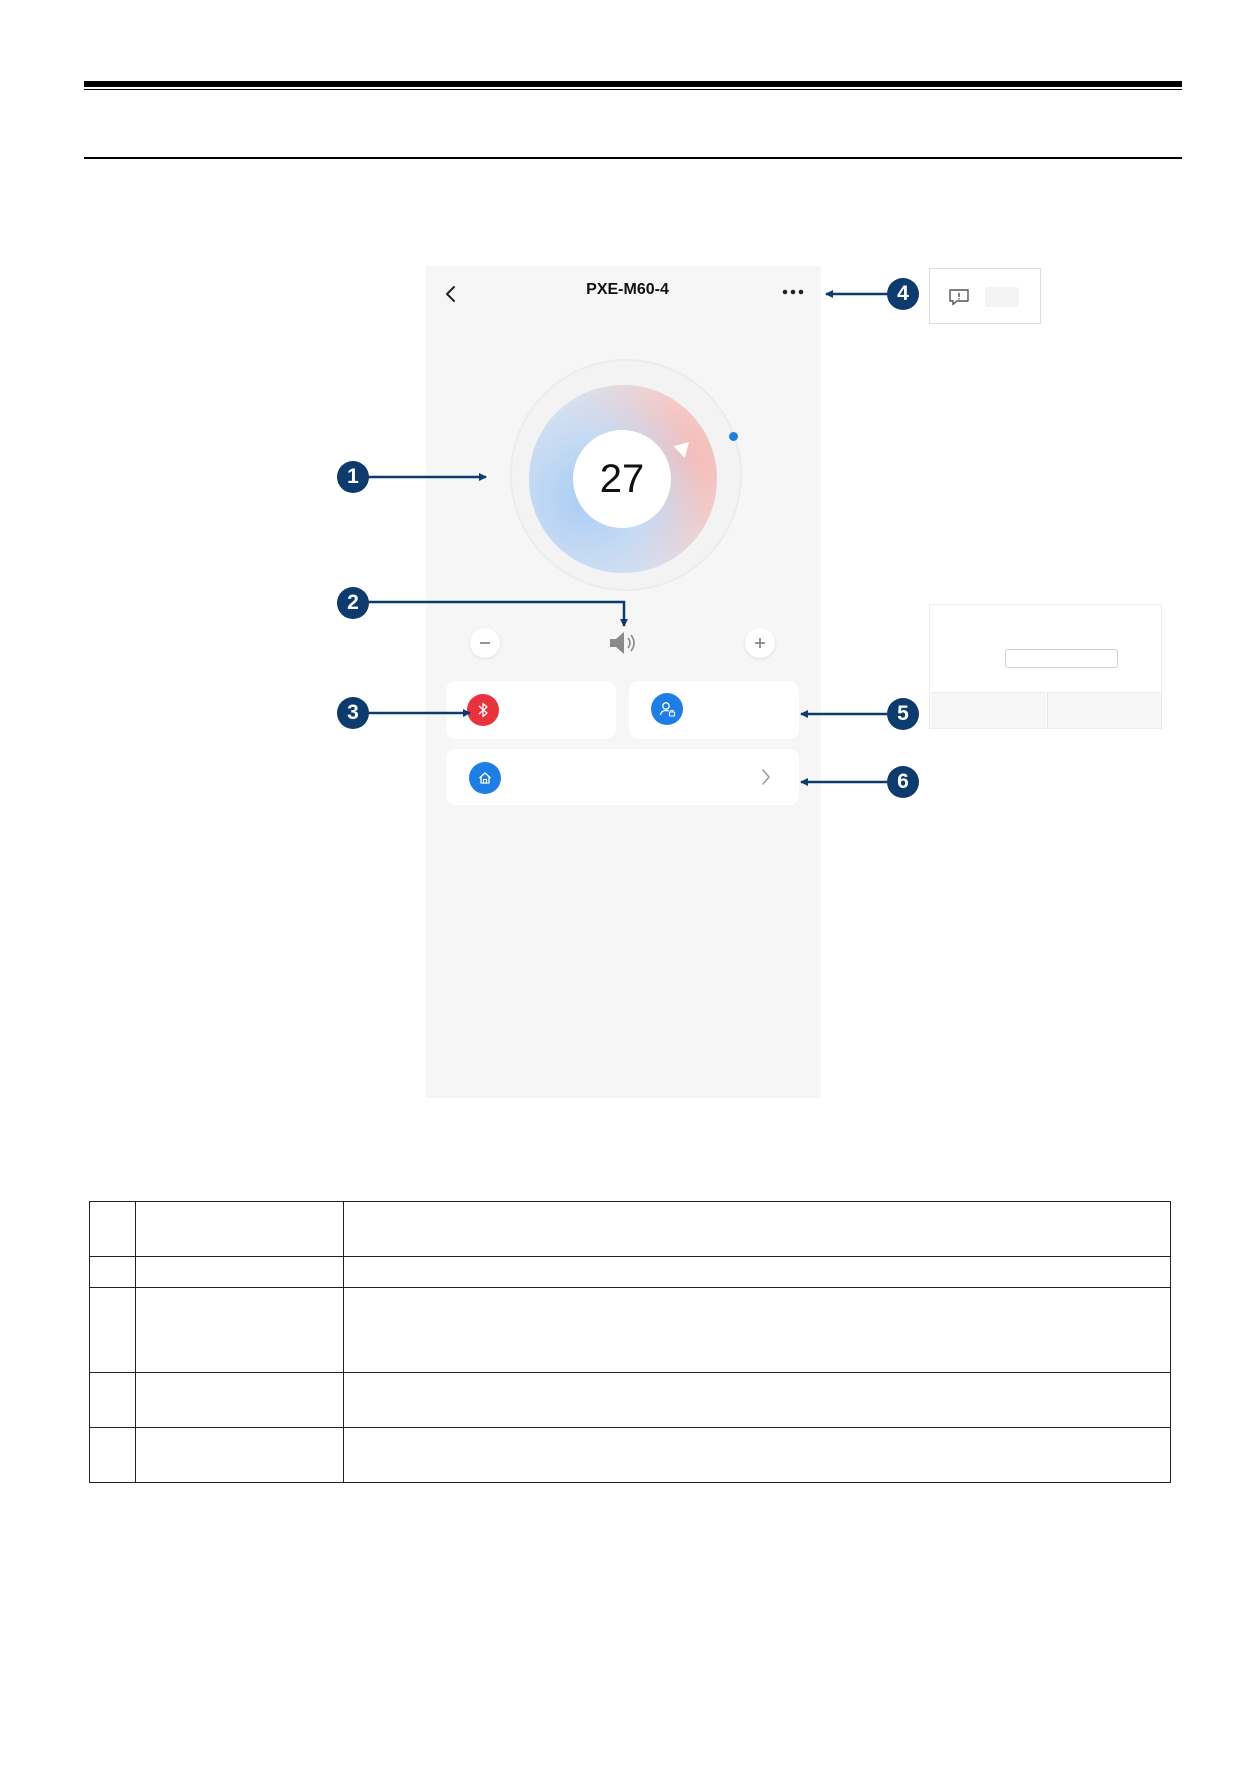 This screenshot has height=1786, width=1259. I want to click on plus-button, so click(760, 643).